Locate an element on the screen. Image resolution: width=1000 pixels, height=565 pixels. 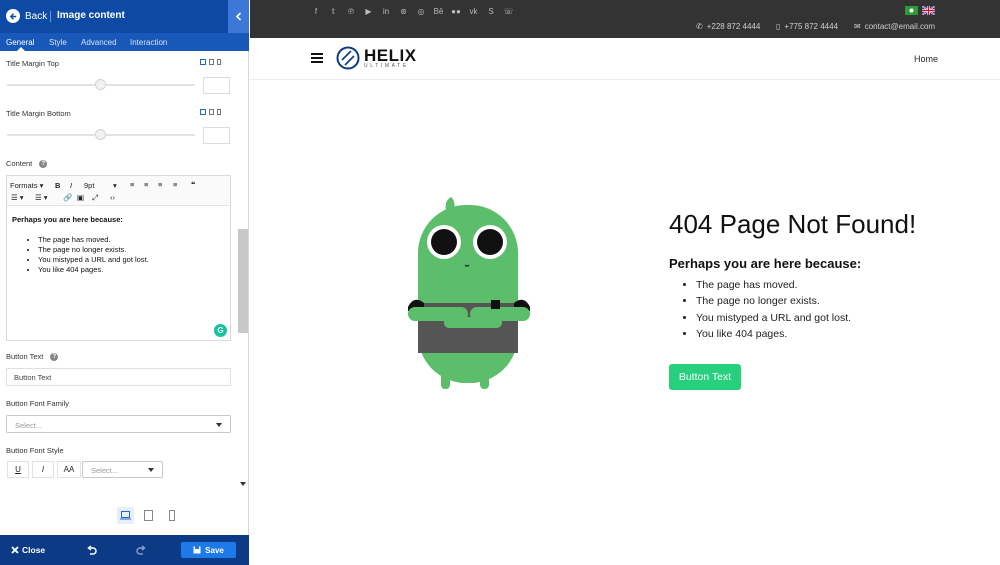
undo-icon is located at coordinates (92, 550).